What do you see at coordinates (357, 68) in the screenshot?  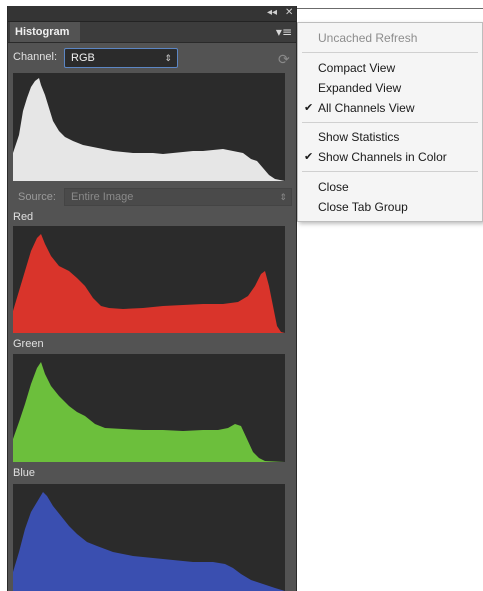 I see `menu-item-label: Compact View` at bounding box center [357, 68].